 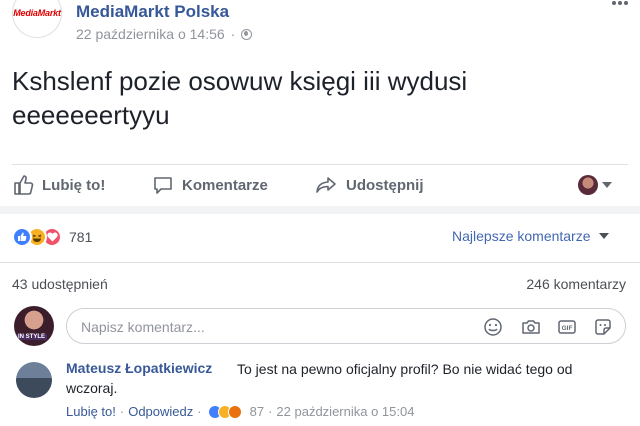 What do you see at coordinates (160, 411) in the screenshot?
I see `comment-reply-button: Odpowiedz` at bounding box center [160, 411].